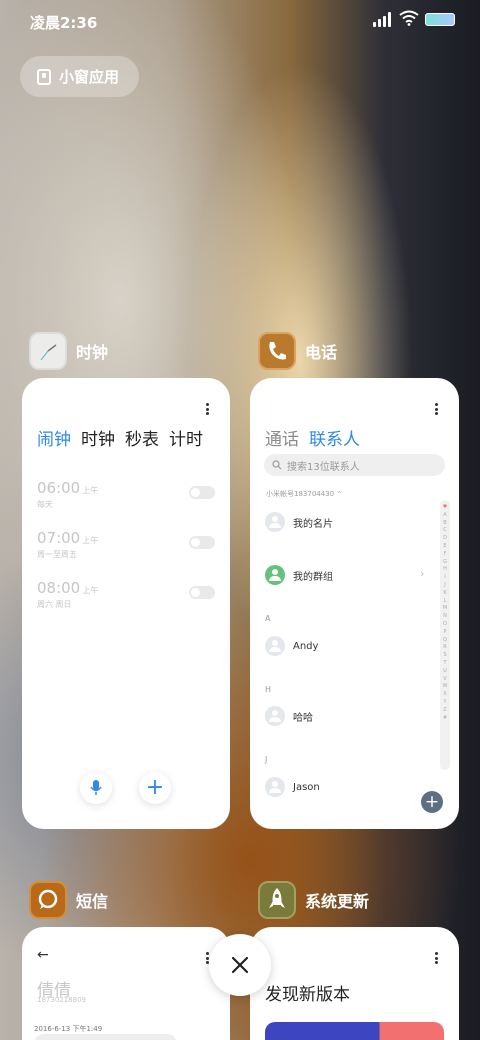  What do you see at coordinates (384, 19) in the screenshot?
I see `signal-icon` at bounding box center [384, 19].